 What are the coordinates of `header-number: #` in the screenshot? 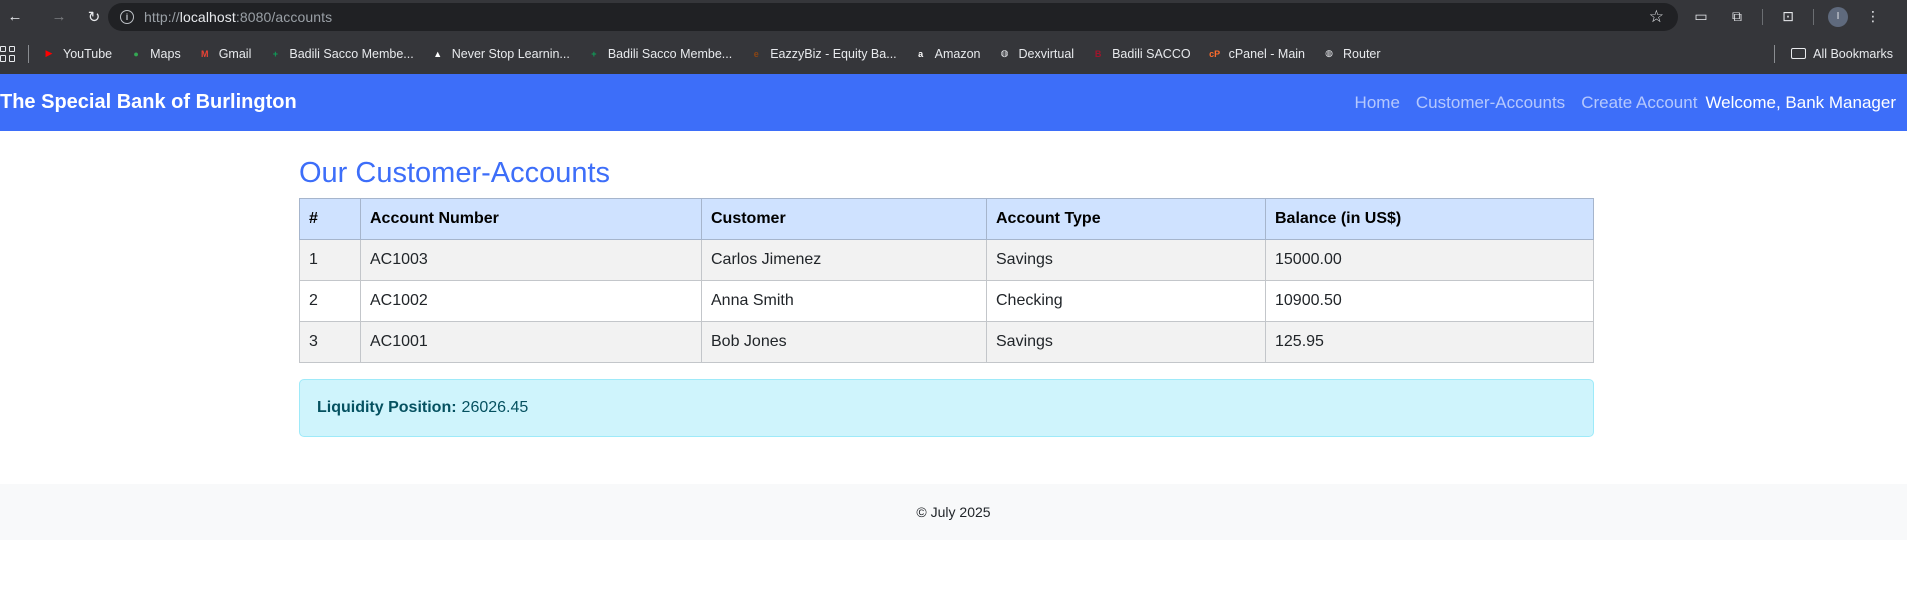 It's located at (330, 219).